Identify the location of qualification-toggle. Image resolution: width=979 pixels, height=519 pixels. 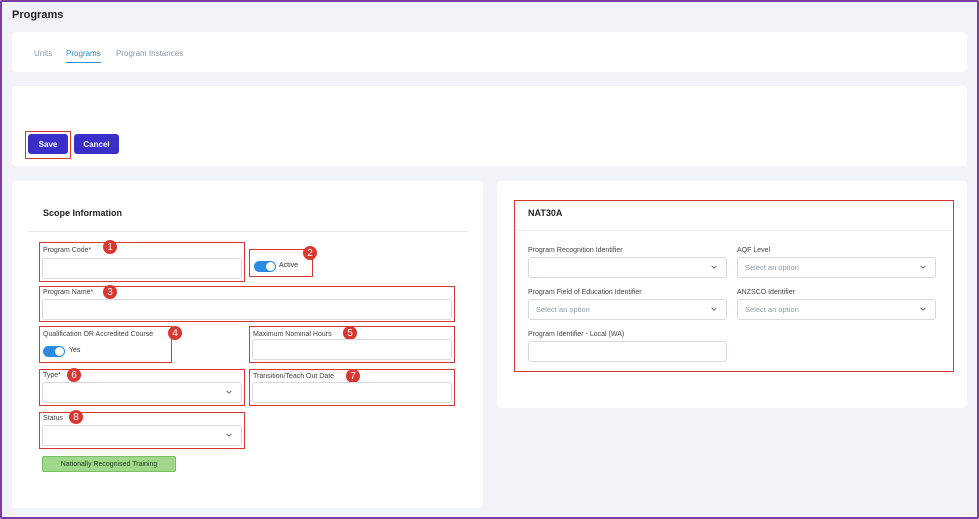
(54, 351).